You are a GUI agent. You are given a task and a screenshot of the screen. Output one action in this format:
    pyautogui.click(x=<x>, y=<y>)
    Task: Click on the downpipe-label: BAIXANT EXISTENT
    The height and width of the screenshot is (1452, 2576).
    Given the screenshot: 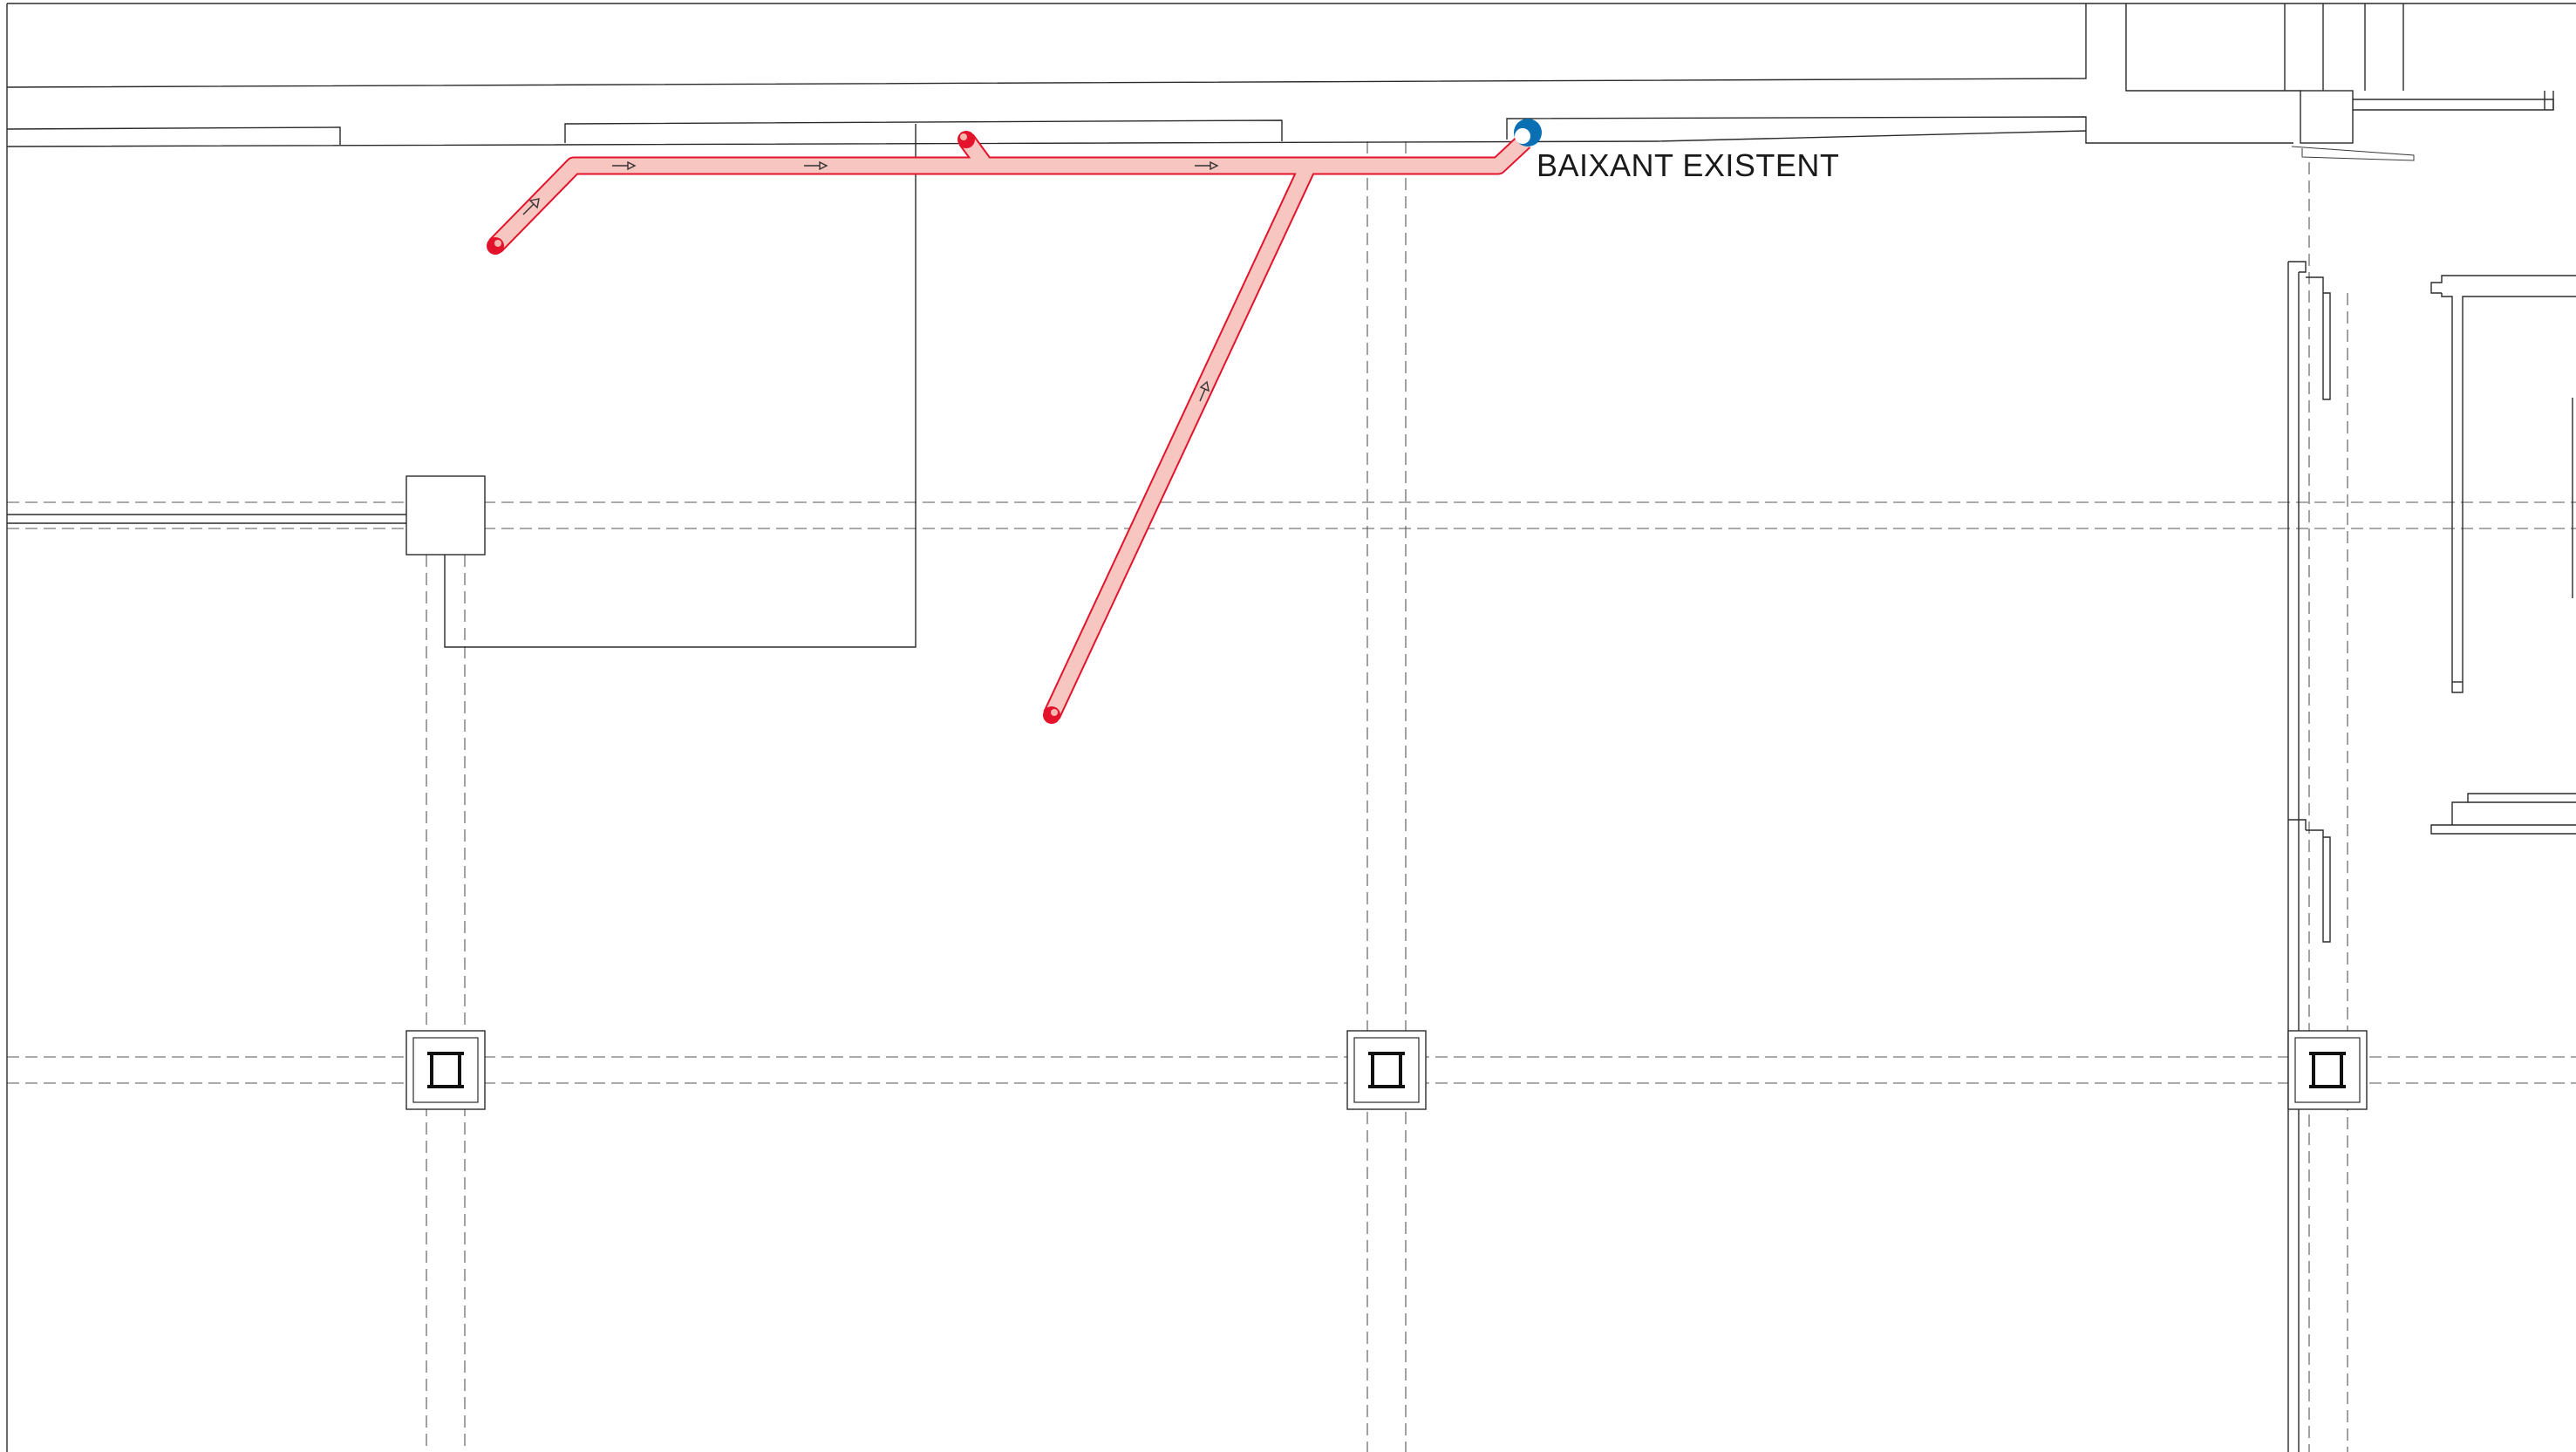 What is the action you would take?
    pyautogui.click(x=1688, y=165)
    